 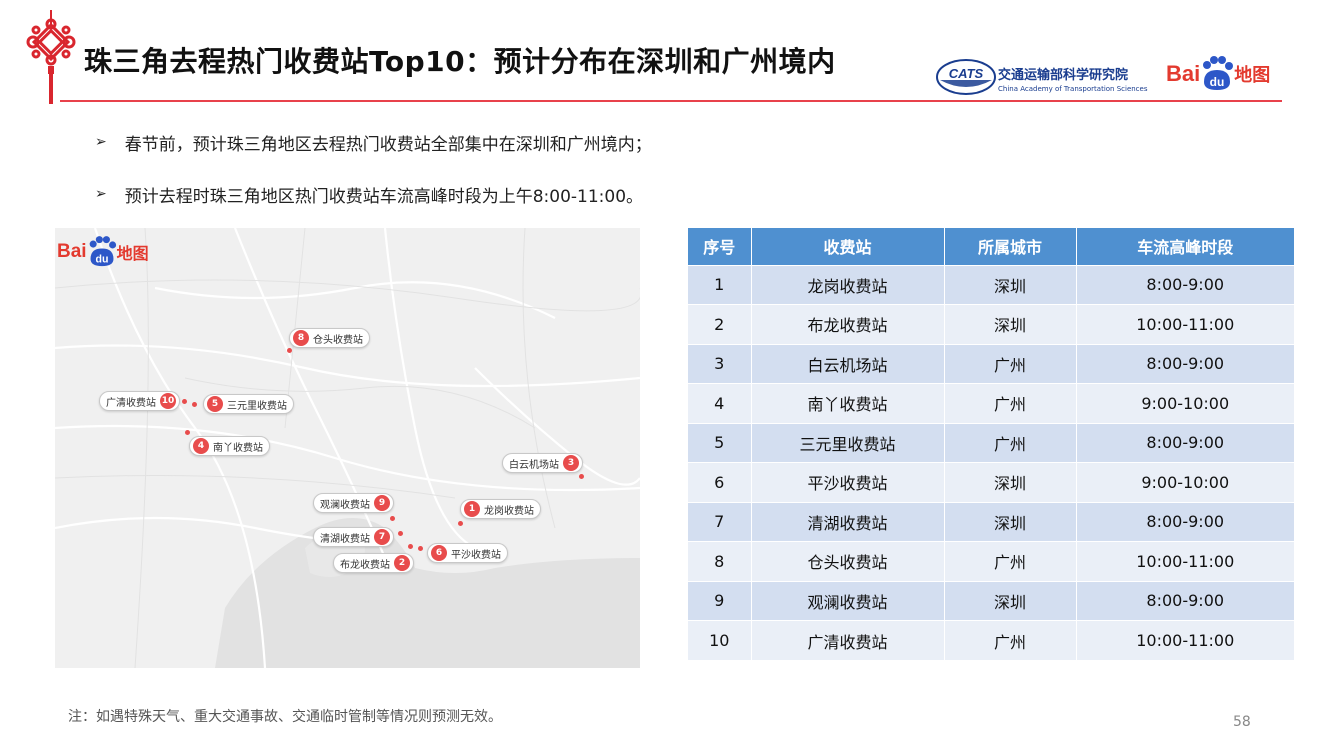 What do you see at coordinates (329, 338) in the screenshot?
I see `station-marker-8: 8 仓头收费站` at bounding box center [329, 338].